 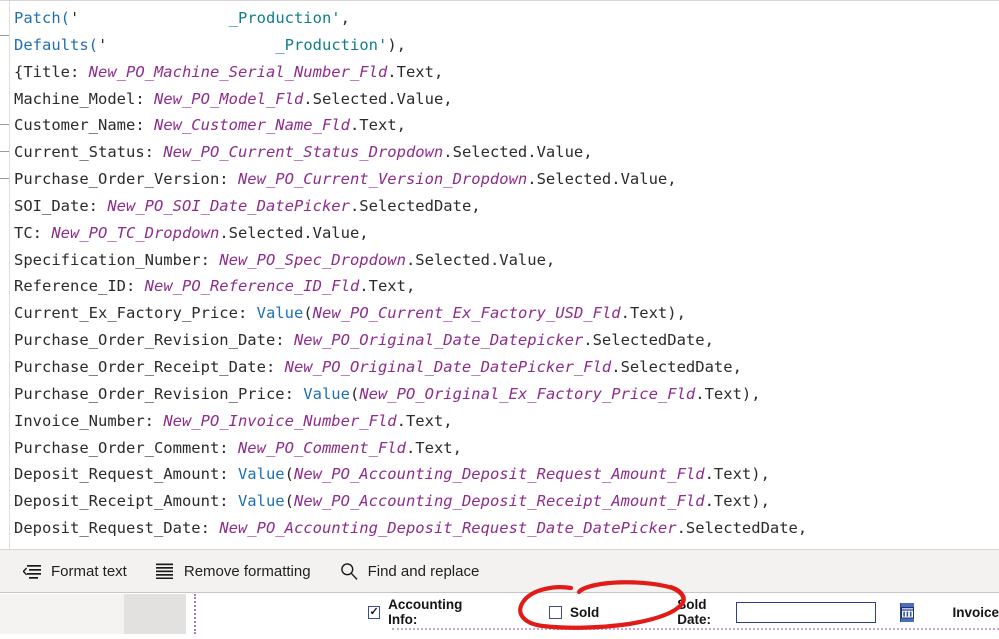 What do you see at coordinates (84, 125) in the screenshot?
I see `code-token-plain: Customer_Name:` at bounding box center [84, 125].